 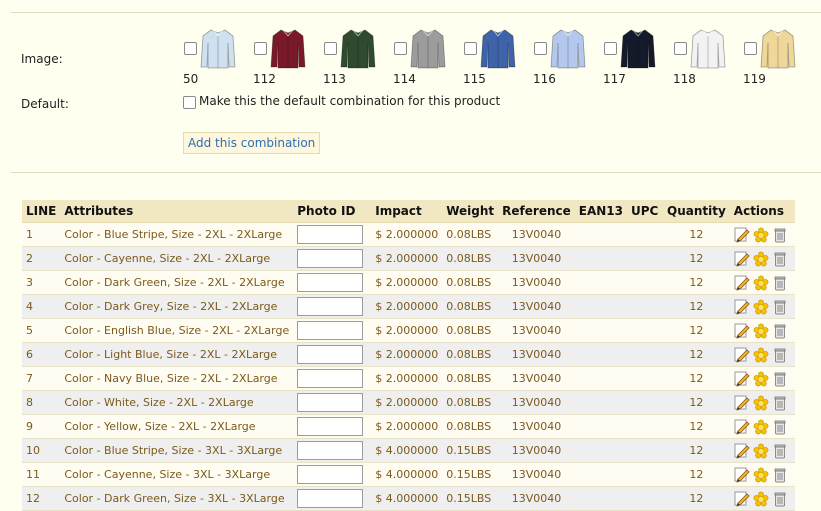 I want to click on image-id-label: 112, so click(x=264, y=79).